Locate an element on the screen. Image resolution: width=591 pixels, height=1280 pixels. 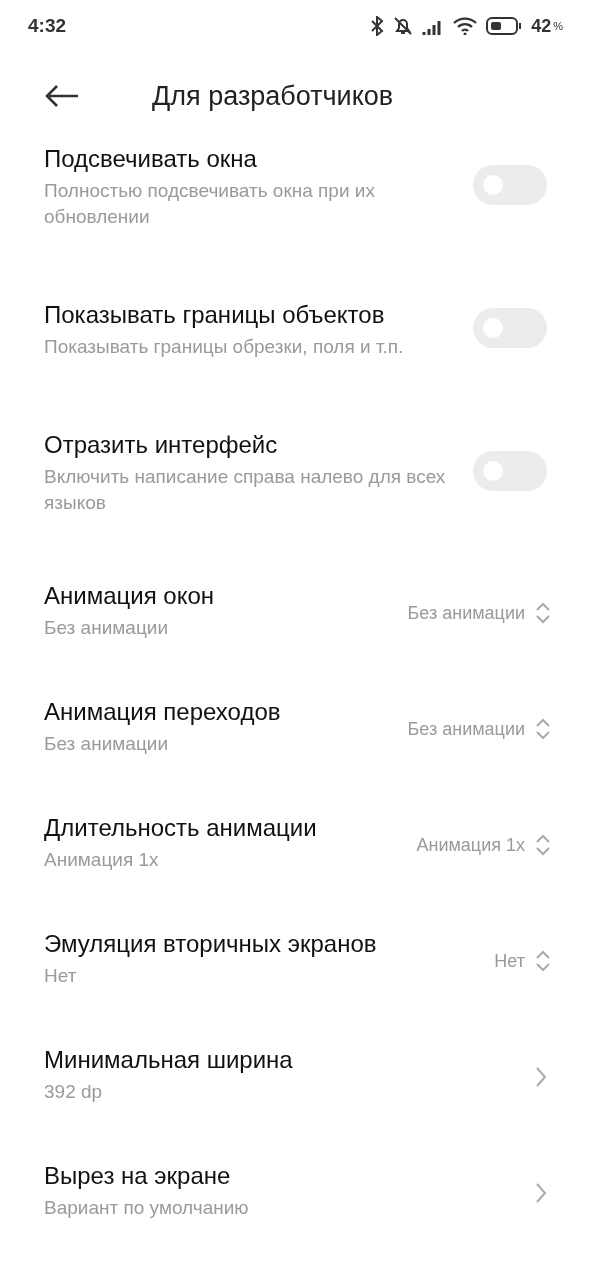
value-selector: Анимация 1x is located at coordinates (483, 845).